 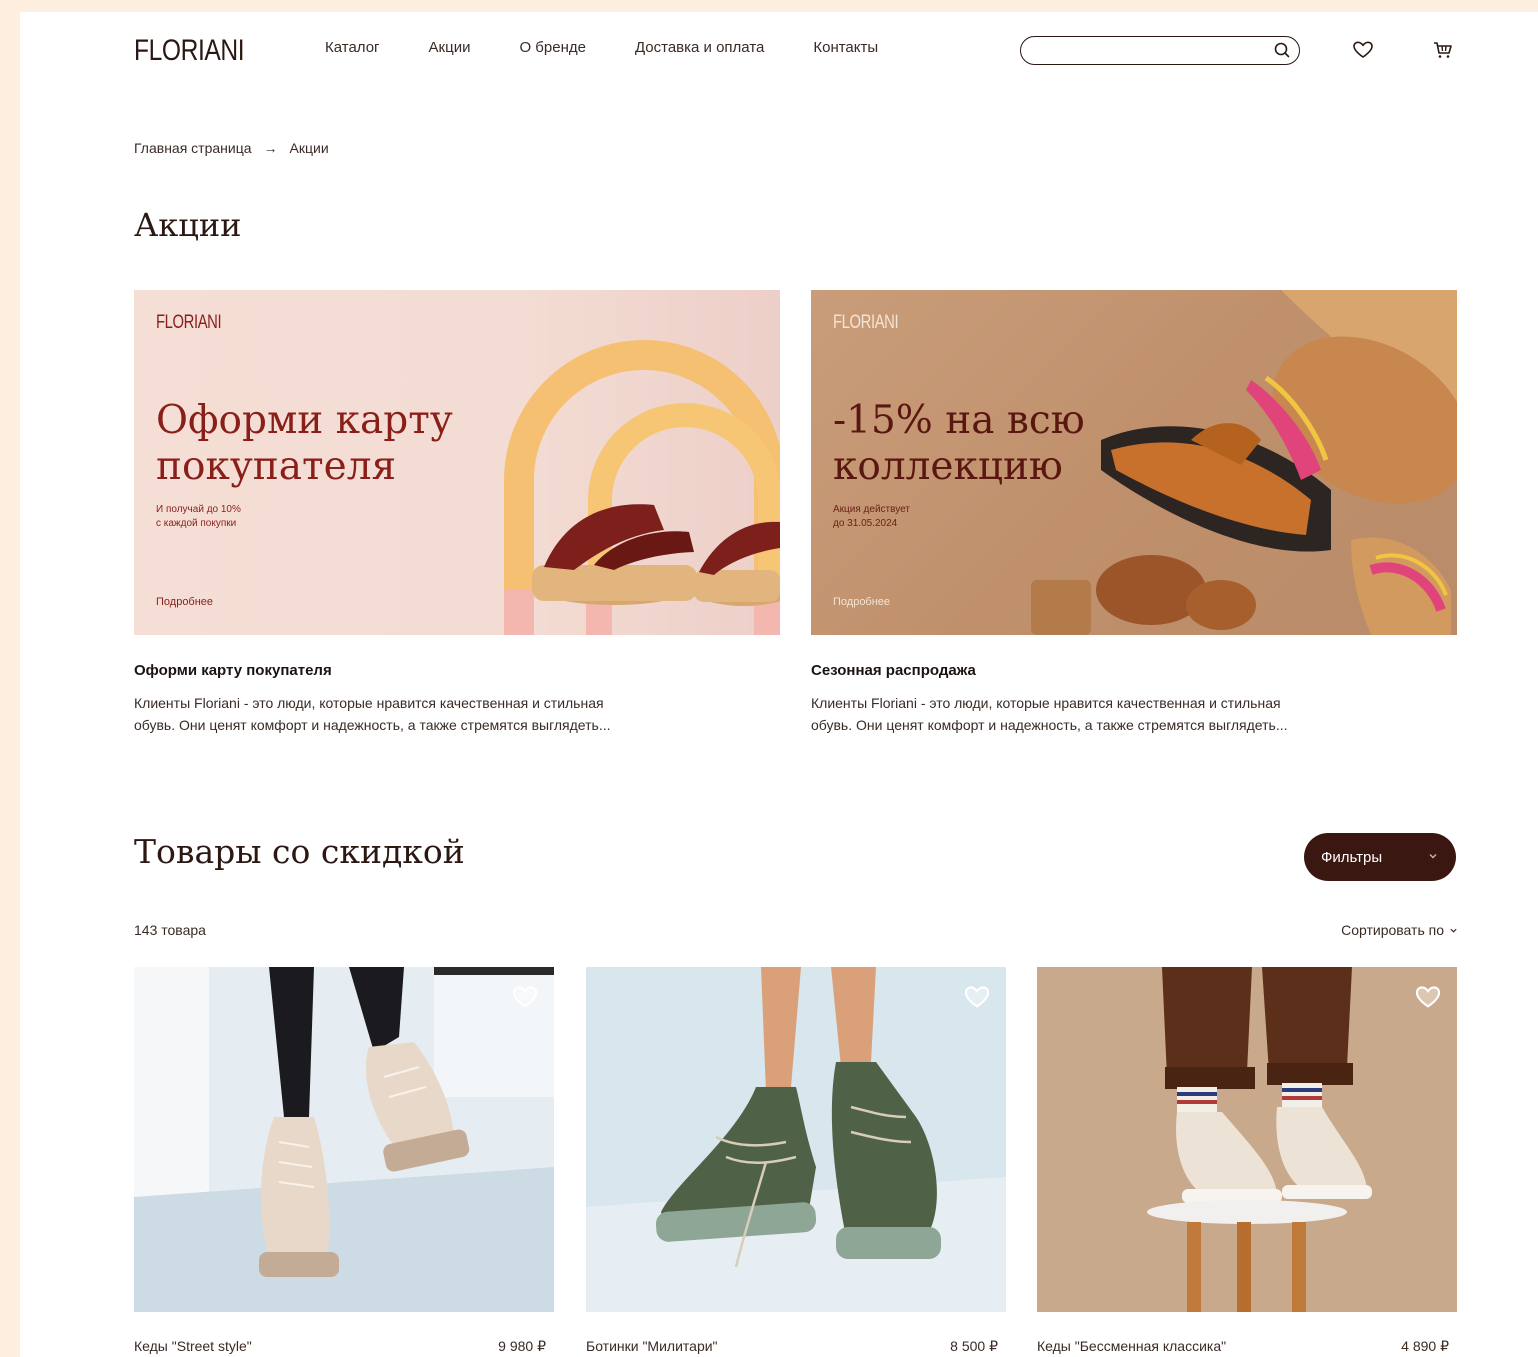 I want to click on nav-about: О бренде, so click(x=552, y=47).